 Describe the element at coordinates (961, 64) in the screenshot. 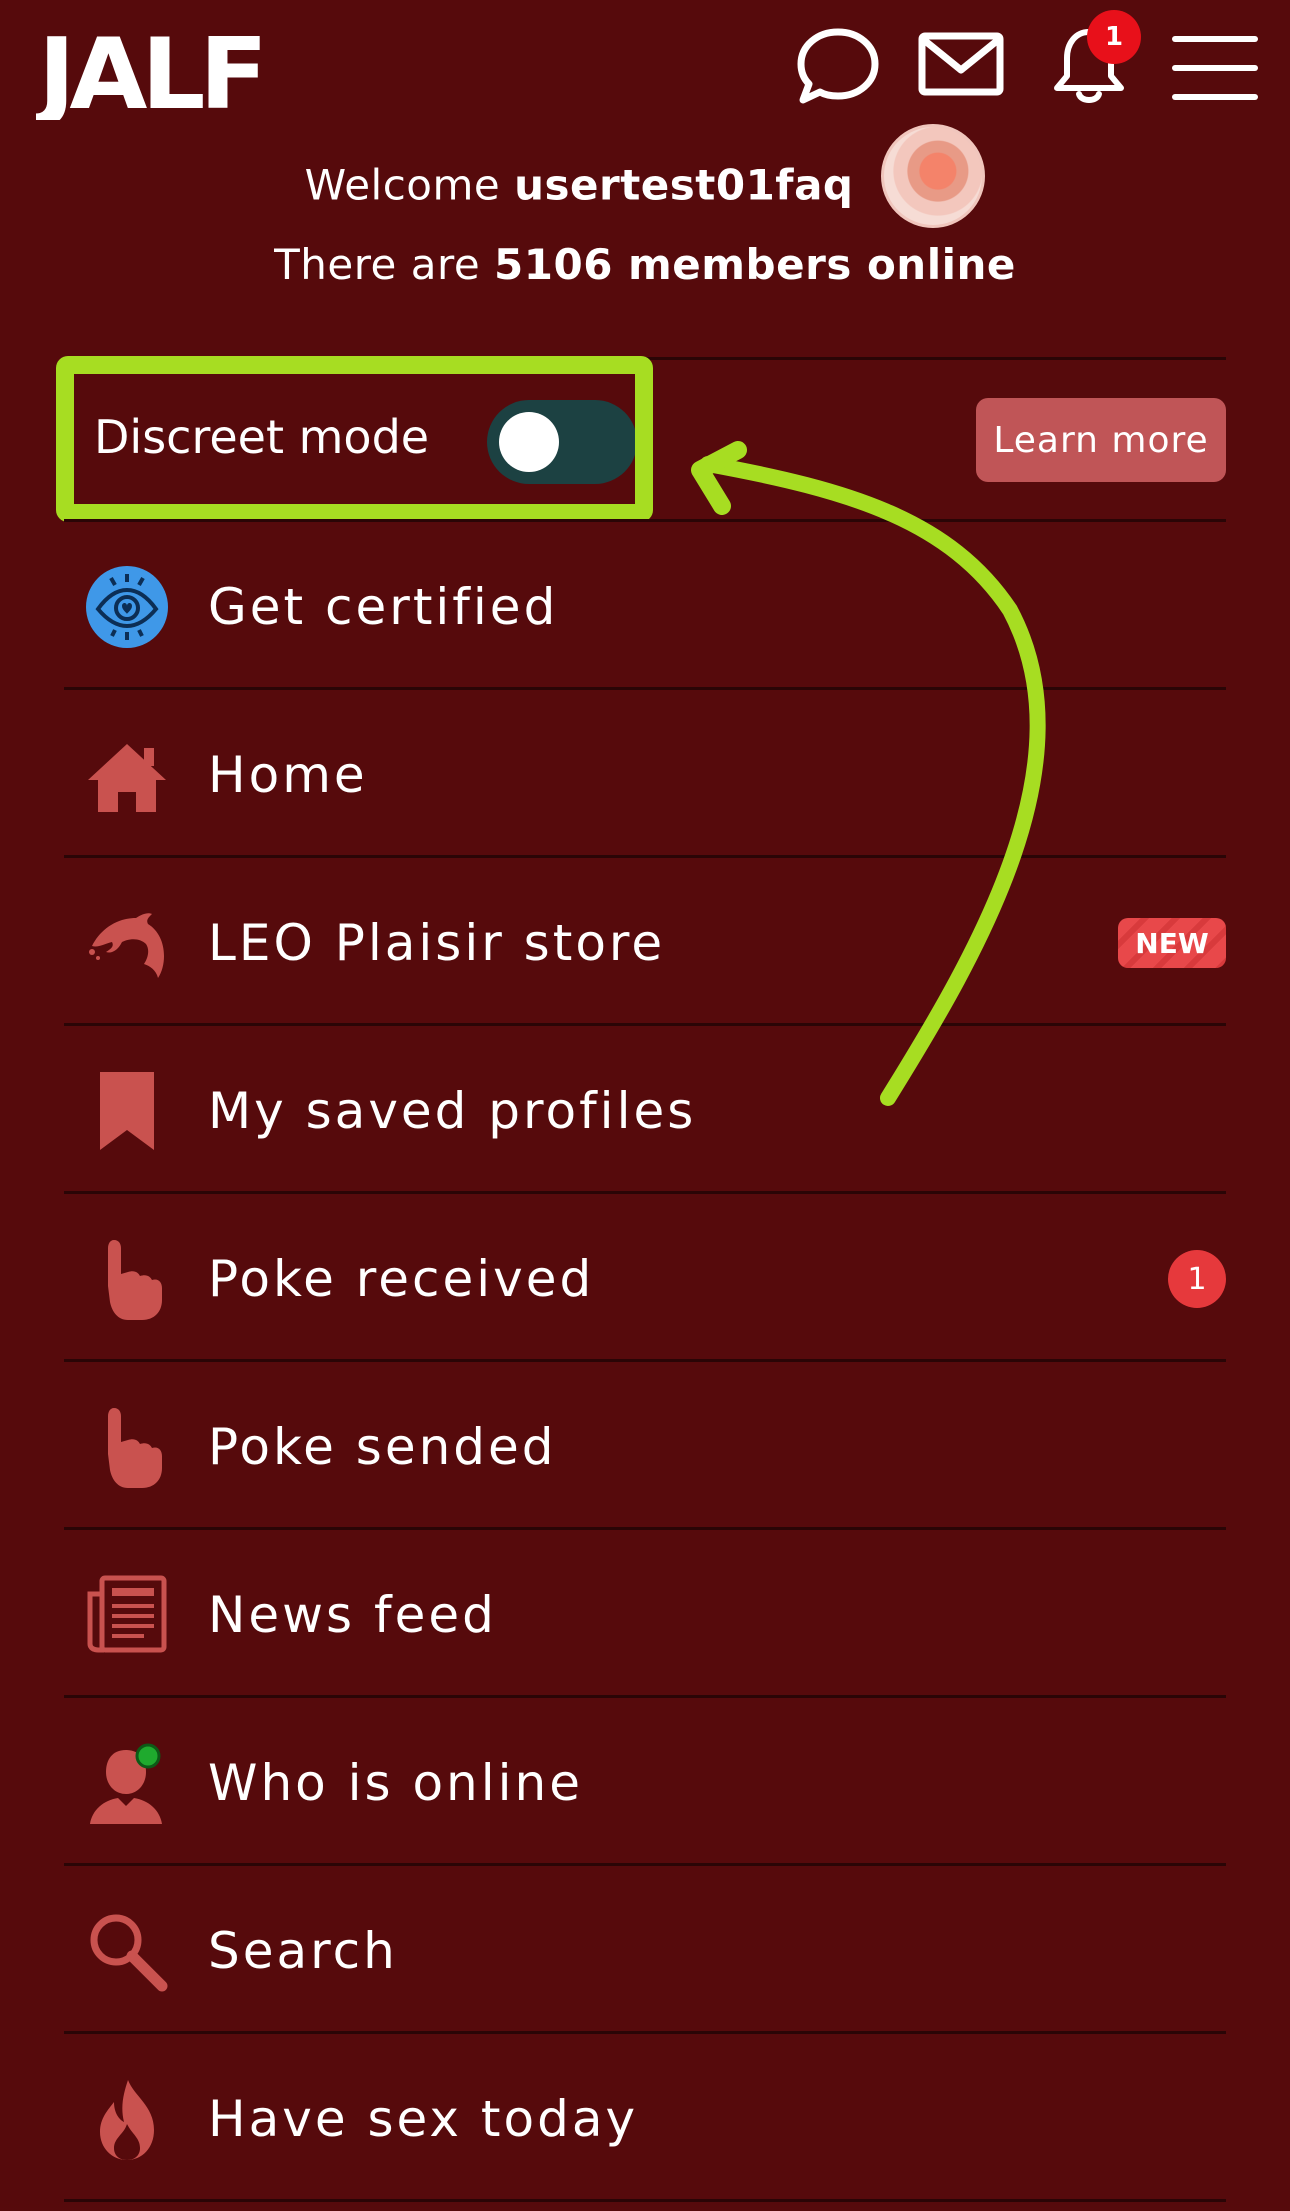

I see `mail-icon` at that location.